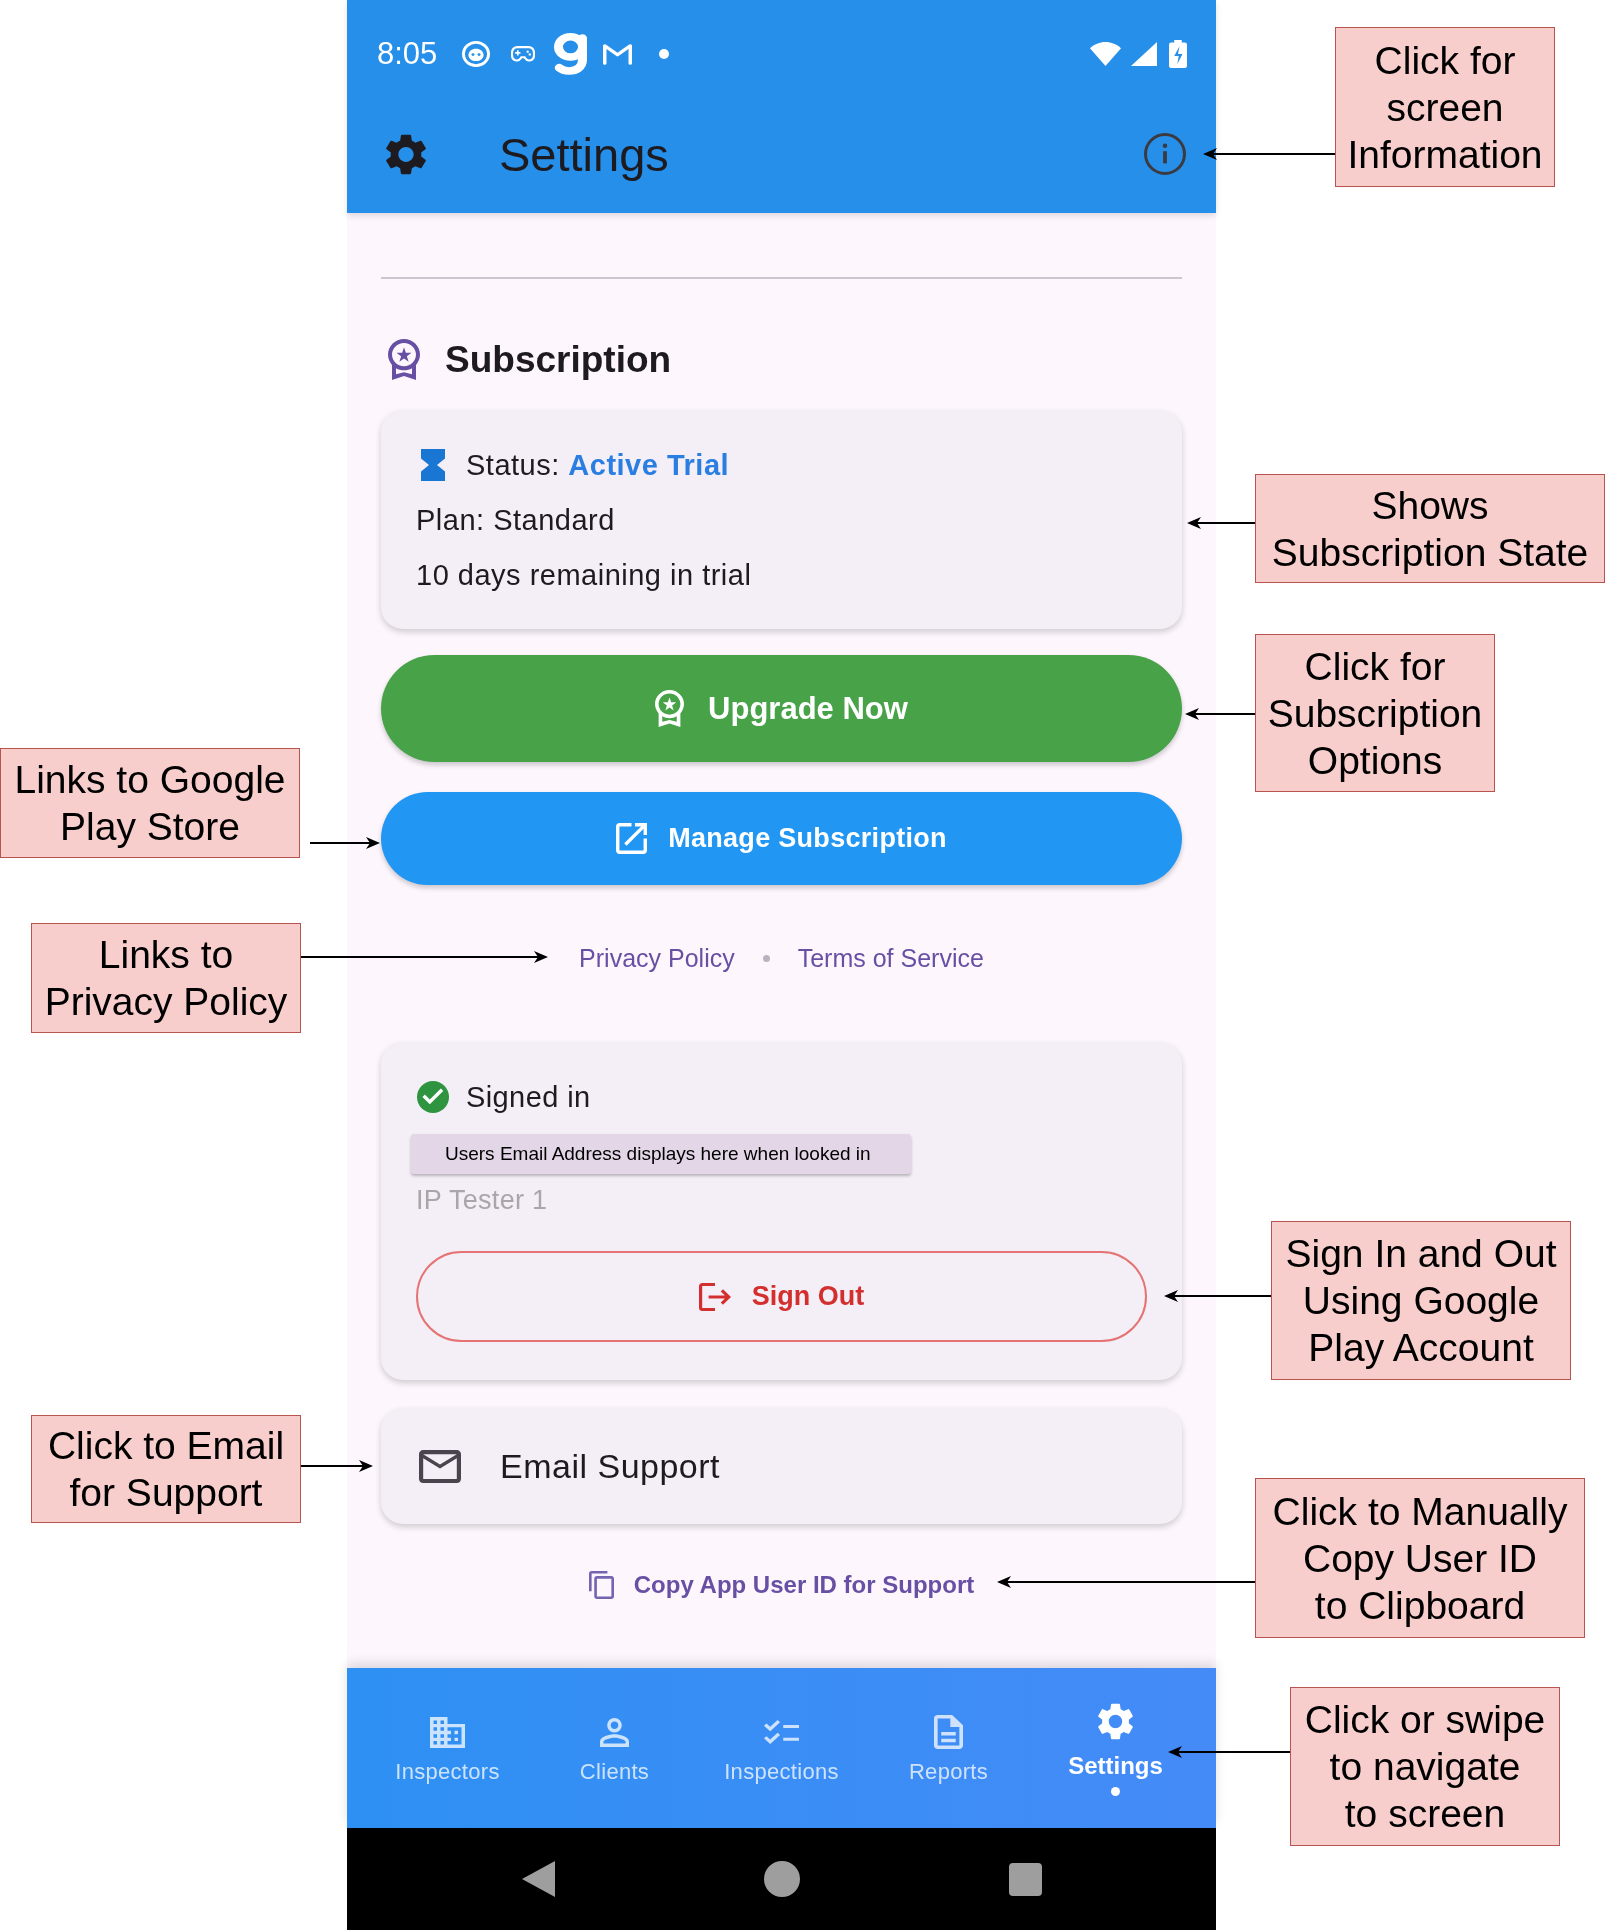  I want to click on recents-icon, so click(1025, 1879).